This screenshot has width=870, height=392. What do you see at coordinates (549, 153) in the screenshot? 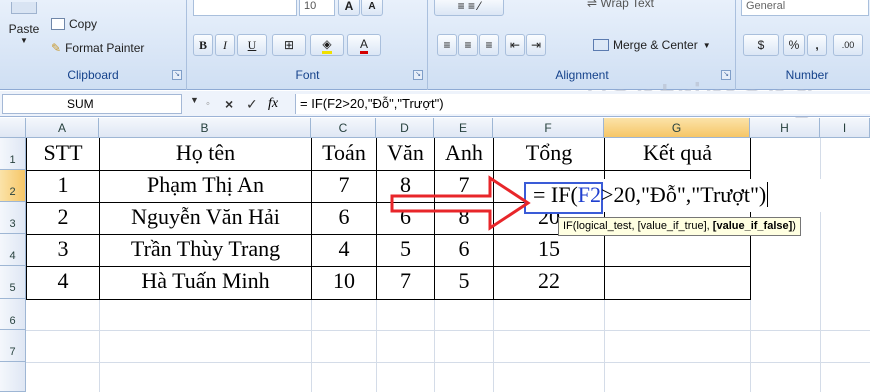
I see `header-tong: Tổng` at bounding box center [549, 153].